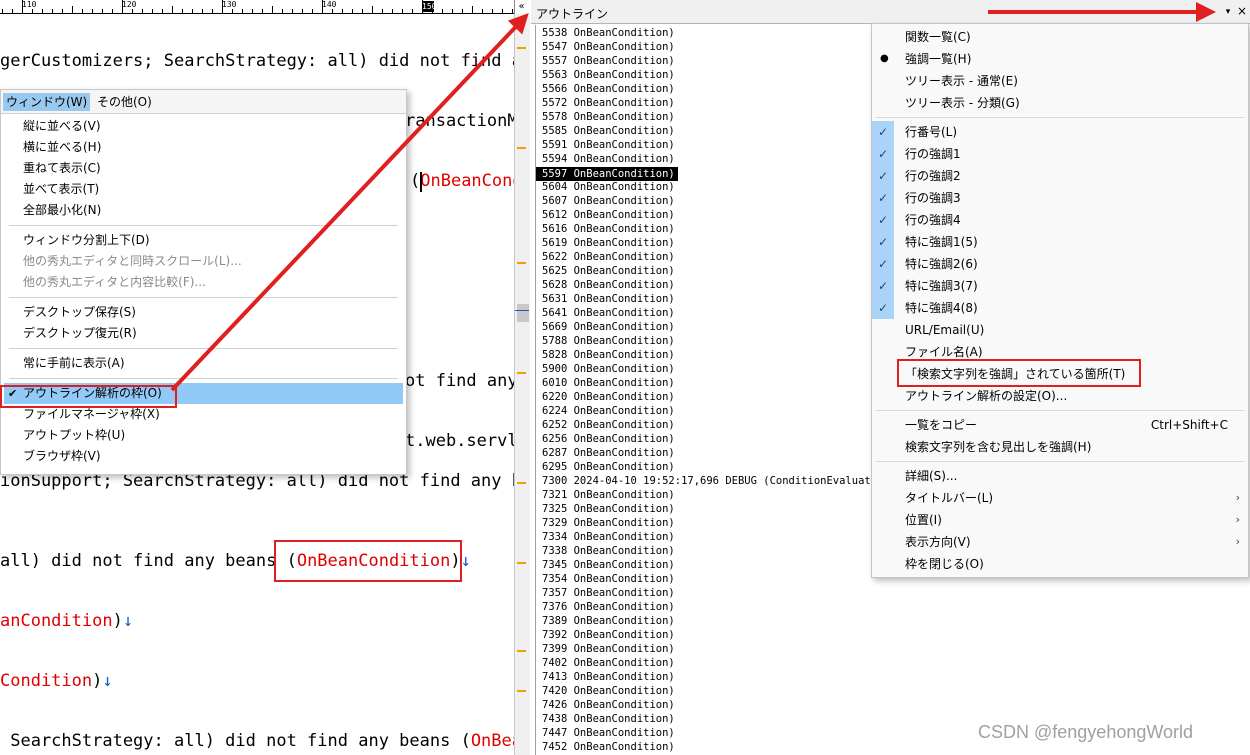  I want to click on ruler-label: 110, so click(29, 4).